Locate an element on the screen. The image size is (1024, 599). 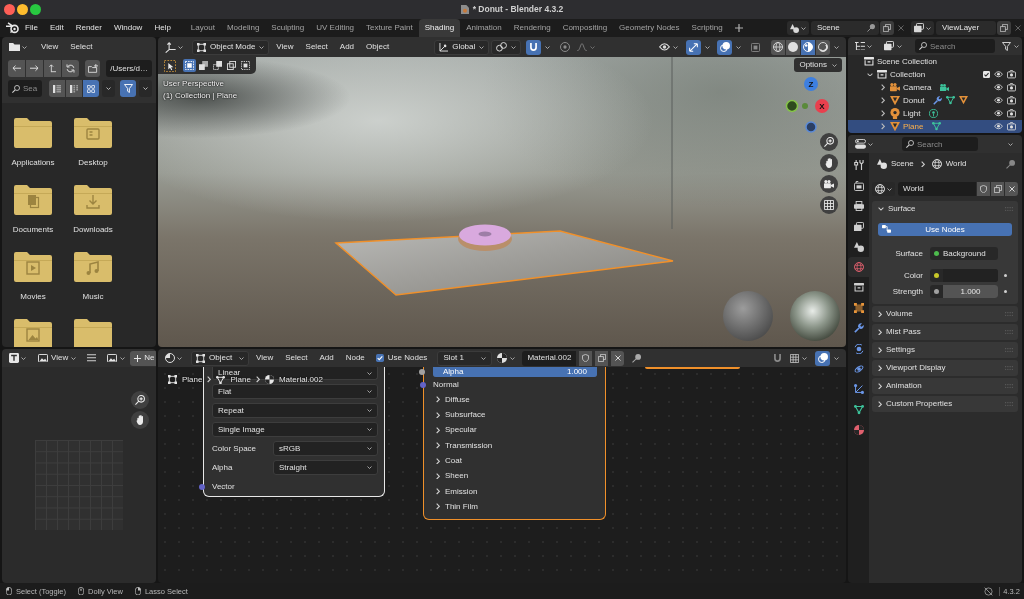
outliner-row: Collection is located at coordinates (935, 74).